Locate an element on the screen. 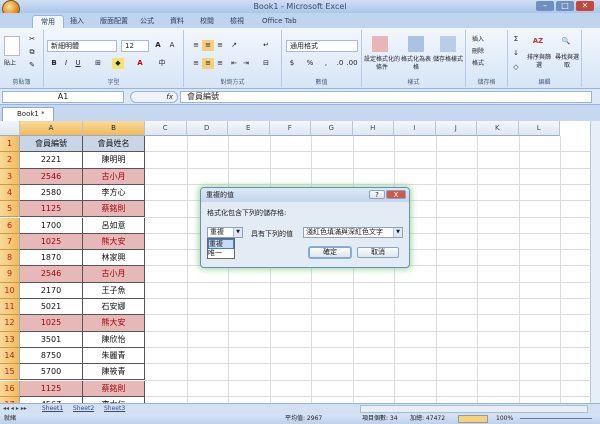 The height and width of the screenshot is (424, 600). cell-styles-button: 儲存格樣式 is located at coordinates (448, 60).